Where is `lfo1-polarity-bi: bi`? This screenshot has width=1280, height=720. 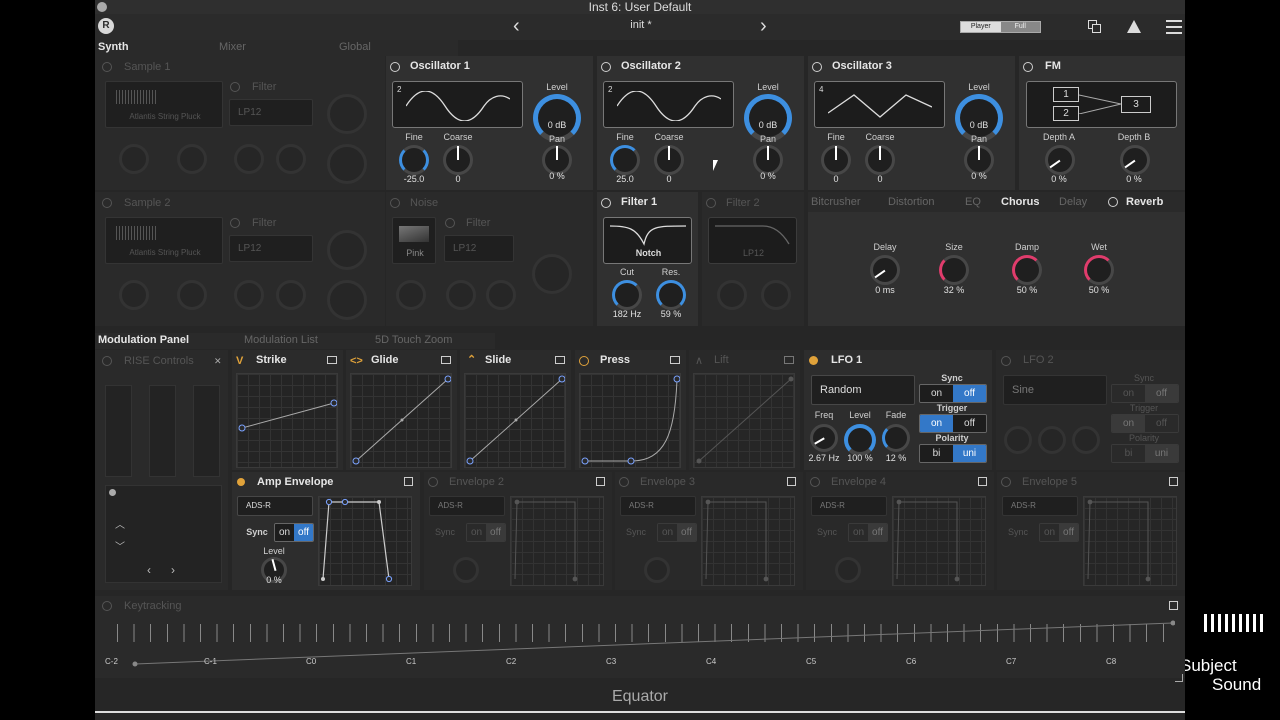 lfo1-polarity-bi: bi is located at coordinates (936, 453).